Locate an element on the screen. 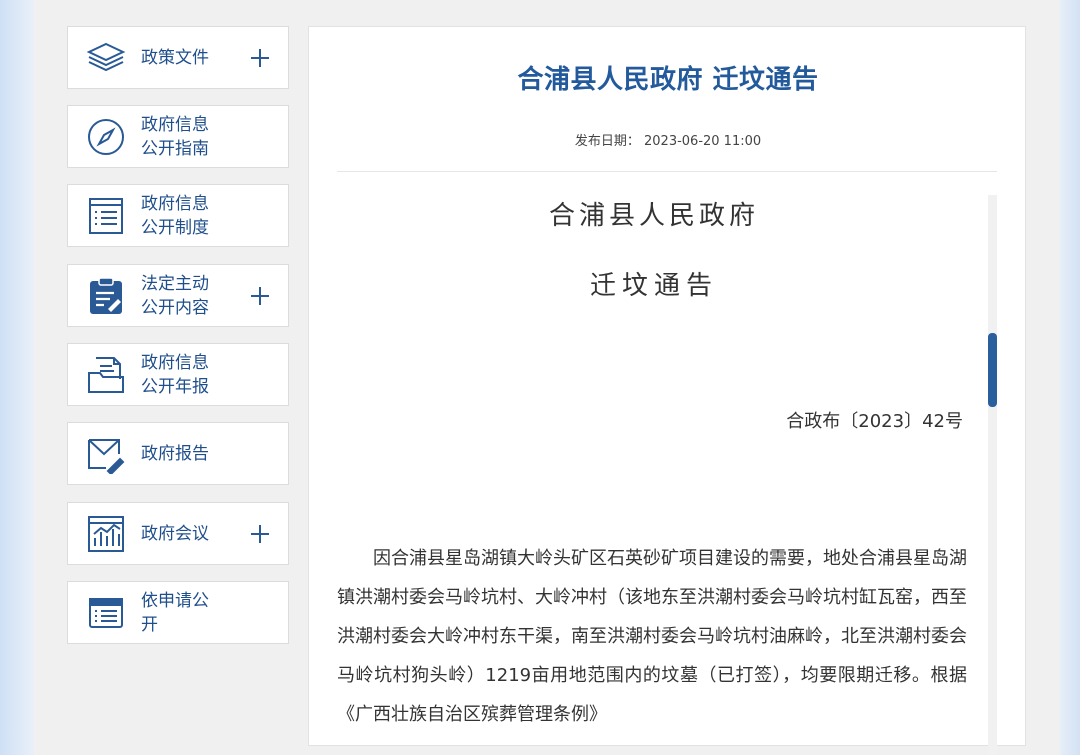 This screenshot has height=755, width=1080. sidebar-item-label: 政府会议 is located at coordinates (175, 533).